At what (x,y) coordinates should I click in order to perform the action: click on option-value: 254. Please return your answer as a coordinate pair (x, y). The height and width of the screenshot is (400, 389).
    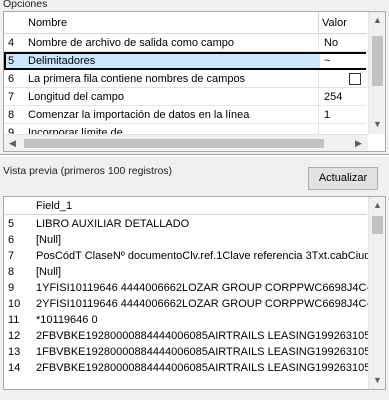
    Looking at the image, I should click on (343, 96).